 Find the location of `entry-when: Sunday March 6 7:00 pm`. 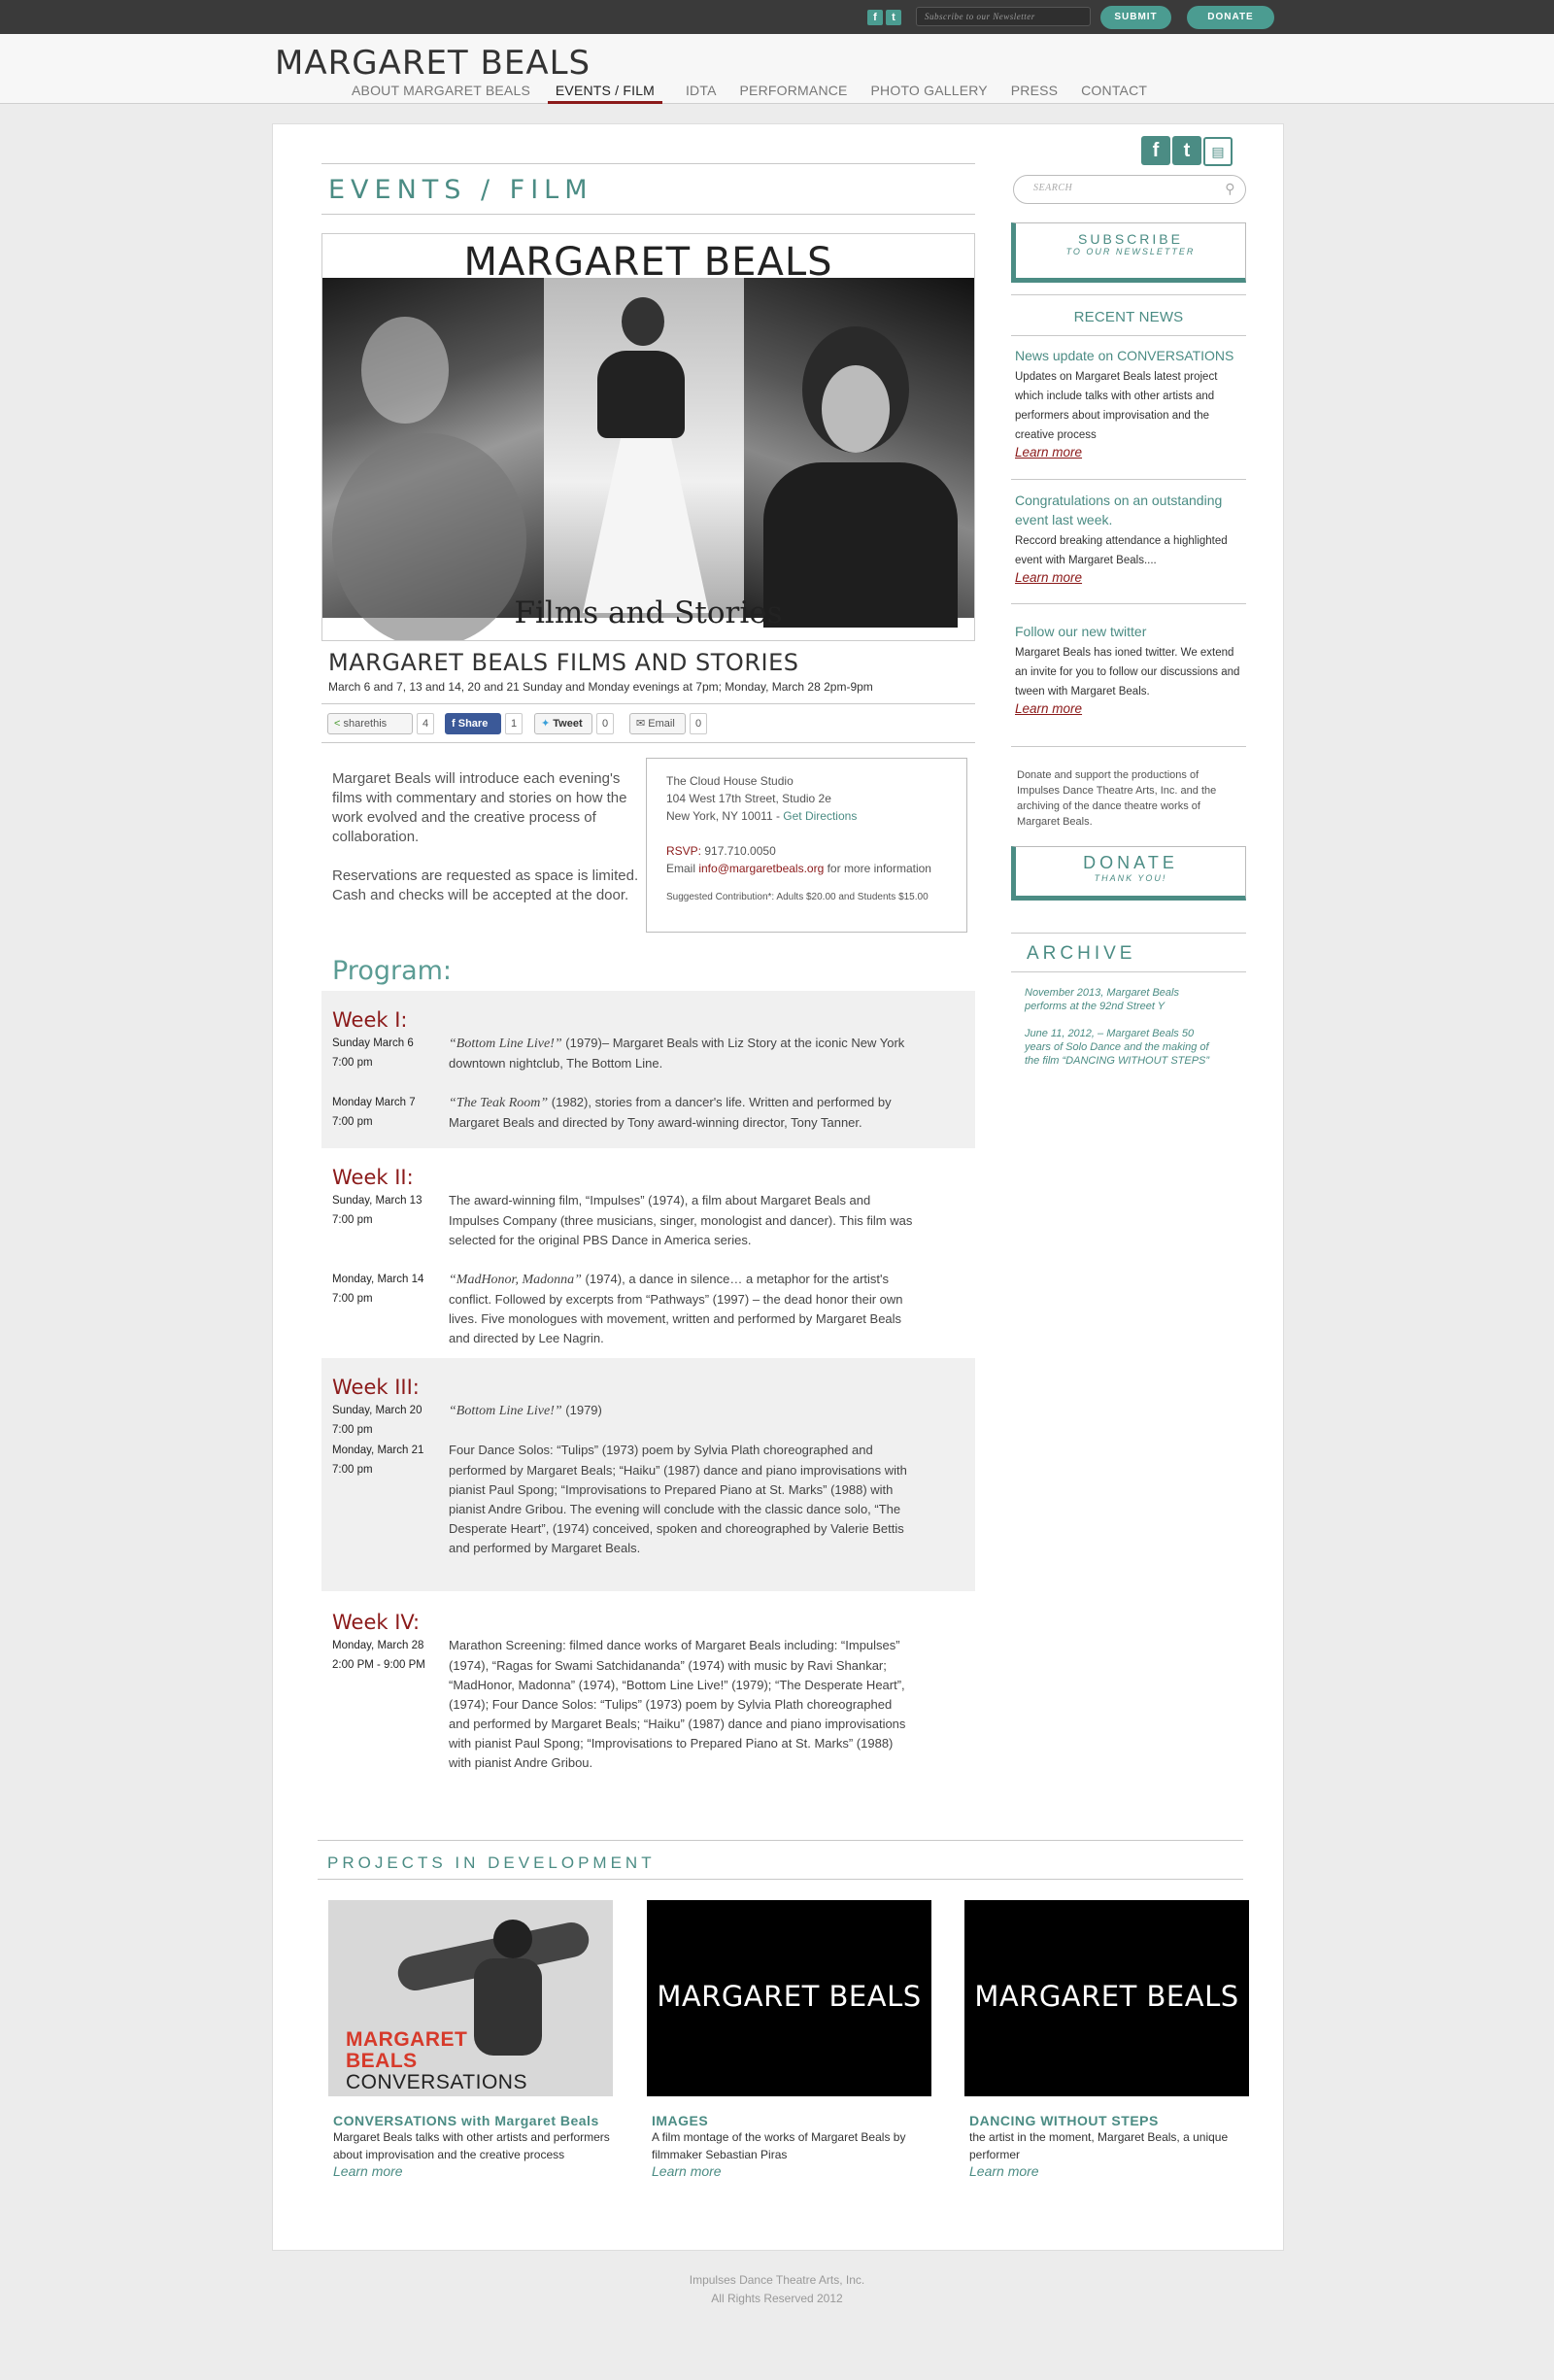

entry-when: Sunday March 6 7:00 pm is located at coordinates (385, 1053).